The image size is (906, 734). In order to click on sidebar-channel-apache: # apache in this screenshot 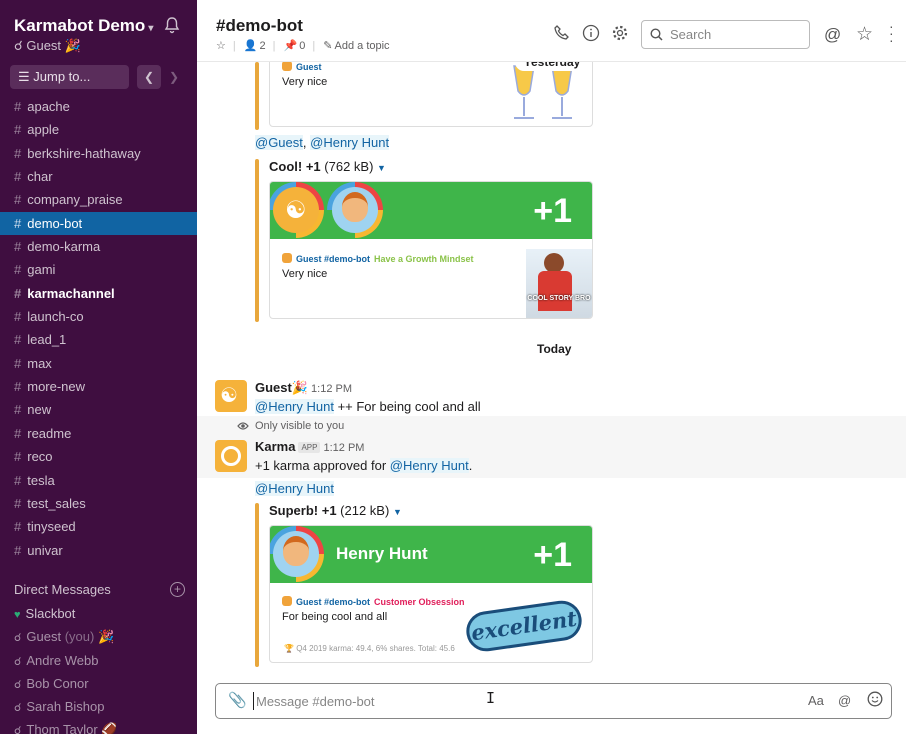, I will do `click(98, 106)`.